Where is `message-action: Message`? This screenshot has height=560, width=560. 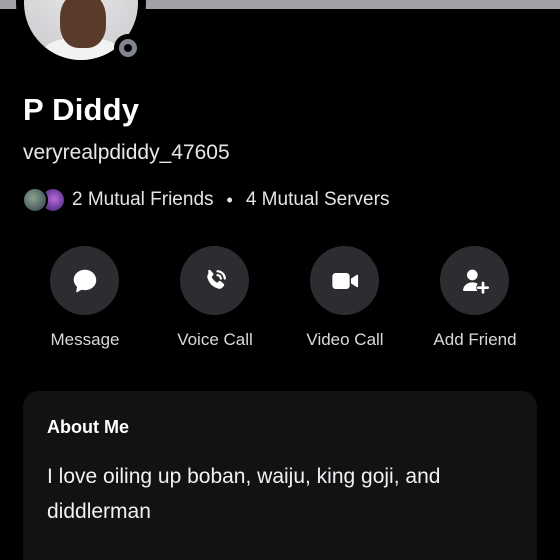
message-action: Message is located at coordinates (85, 301).